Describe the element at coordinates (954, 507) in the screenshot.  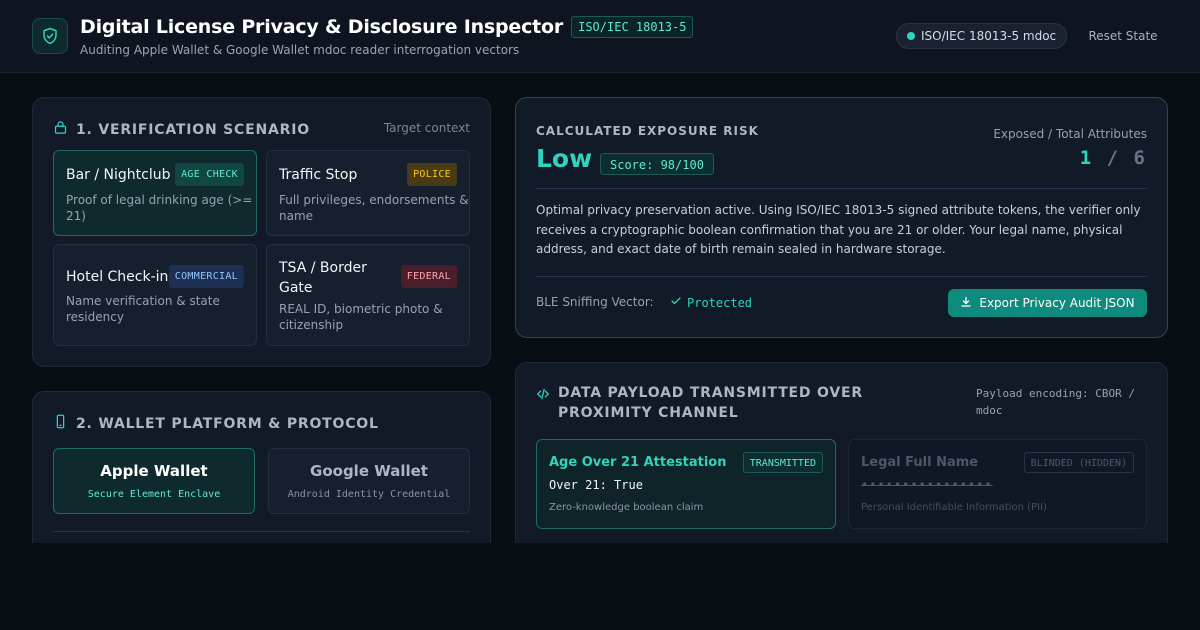
I see `attribute-footnote: Personal Identifiable Information (PII)` at that location.